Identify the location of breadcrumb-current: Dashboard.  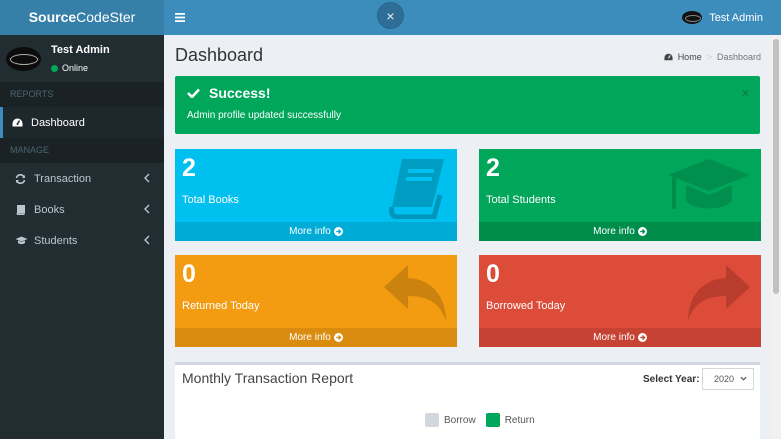
(738, 57).